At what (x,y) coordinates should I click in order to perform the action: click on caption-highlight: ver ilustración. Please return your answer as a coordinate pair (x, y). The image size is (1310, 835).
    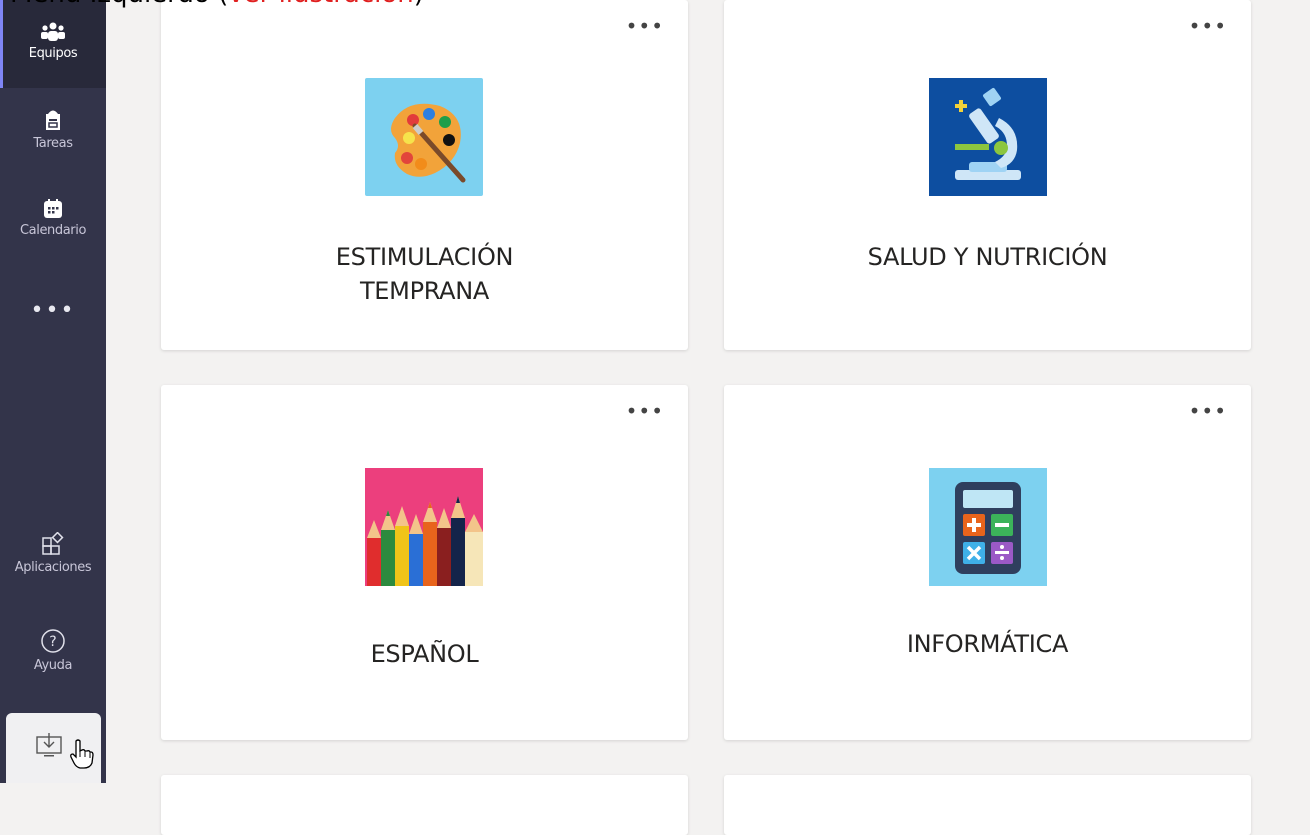
    Looking at the image, I should click on (321, 4).